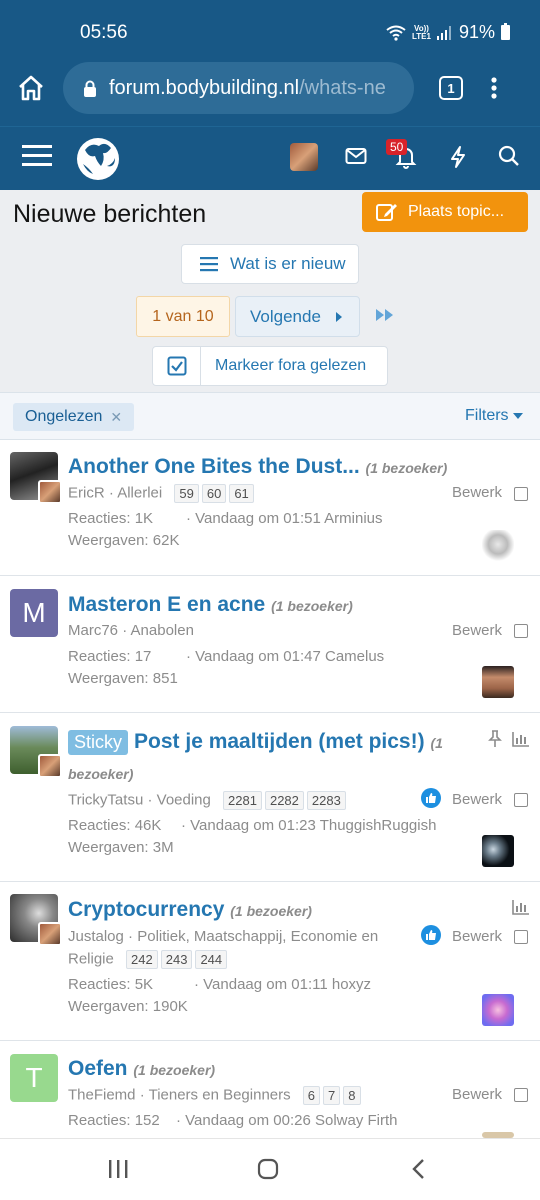  What do you see at coordinates (257, 936) in the screenshot?
I see `thread-forum: Politiek, Maatschappij, Economie en` at bounding box center [257, 936].